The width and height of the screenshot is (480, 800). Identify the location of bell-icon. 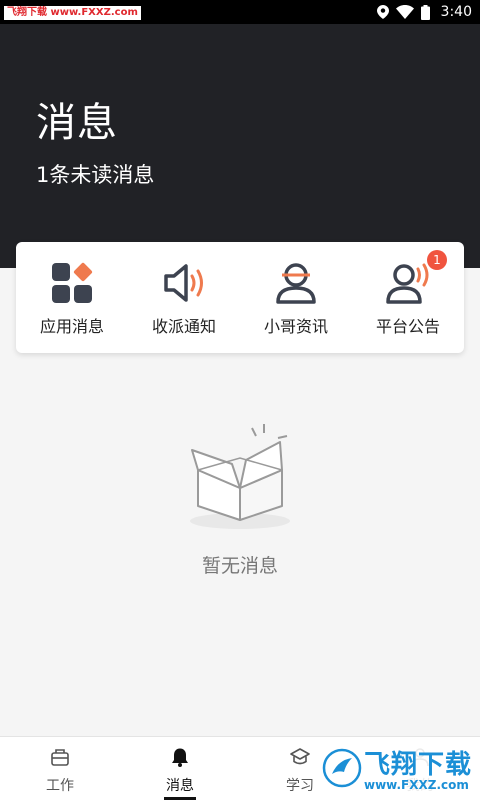
(180, 757).